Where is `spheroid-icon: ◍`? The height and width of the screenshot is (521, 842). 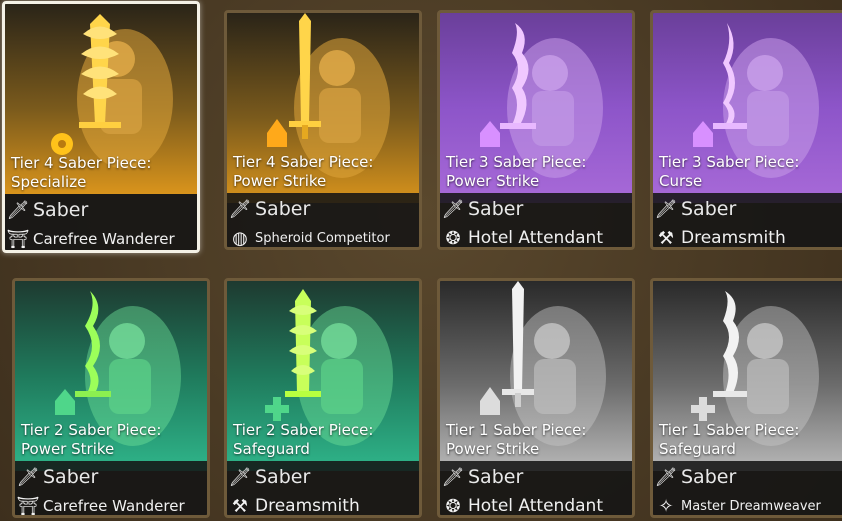
spheroid-icon: ◍ is located at coordinates (240, 238).